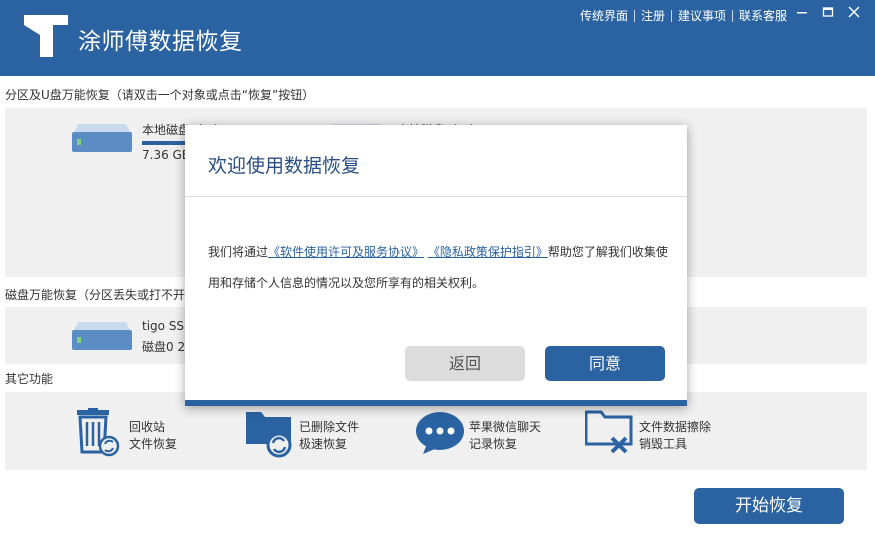  I want to click on register-link: 注册, so click(653, 15).